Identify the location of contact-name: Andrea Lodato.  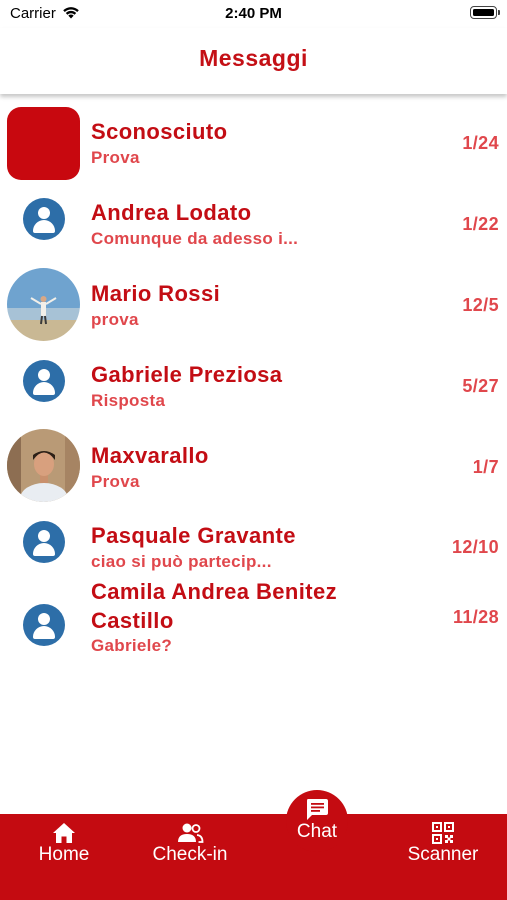
(171, 212).